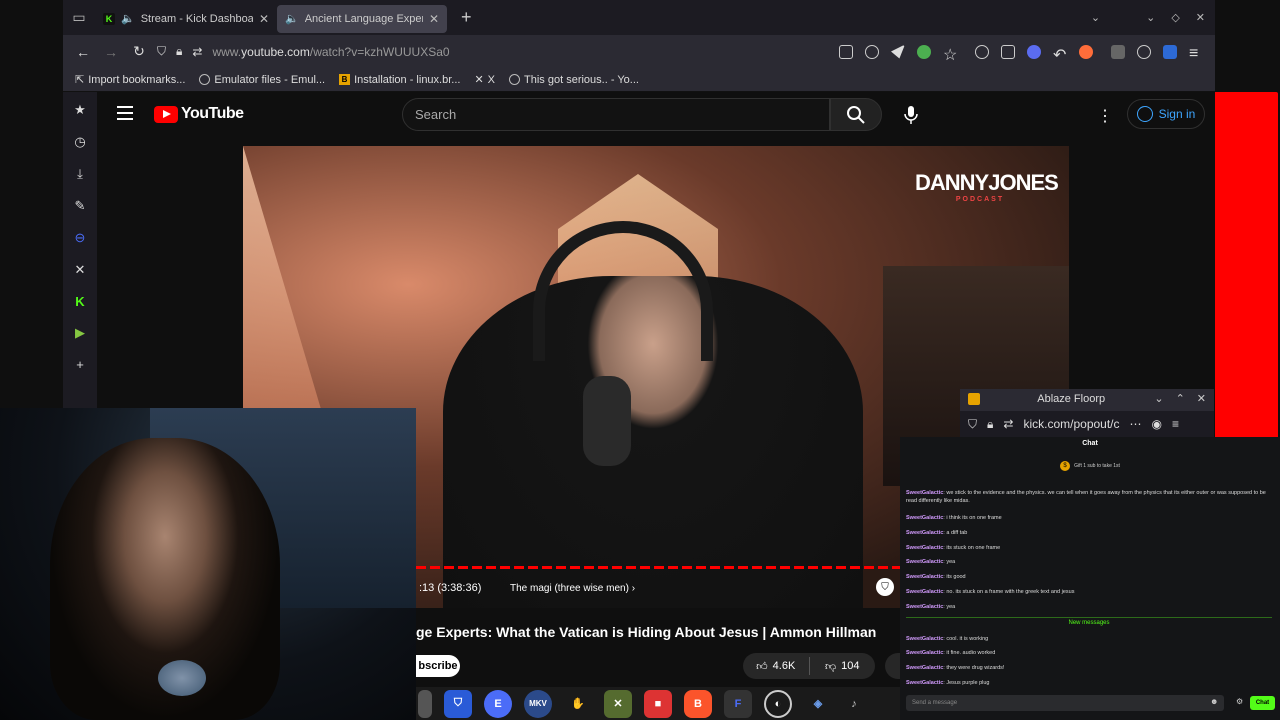 The width and height of the screenshot is (1280, 720). Describe the element at coordinates (498, 703) in the screenshot. I see `taskbar-app-icon: E` at that location.